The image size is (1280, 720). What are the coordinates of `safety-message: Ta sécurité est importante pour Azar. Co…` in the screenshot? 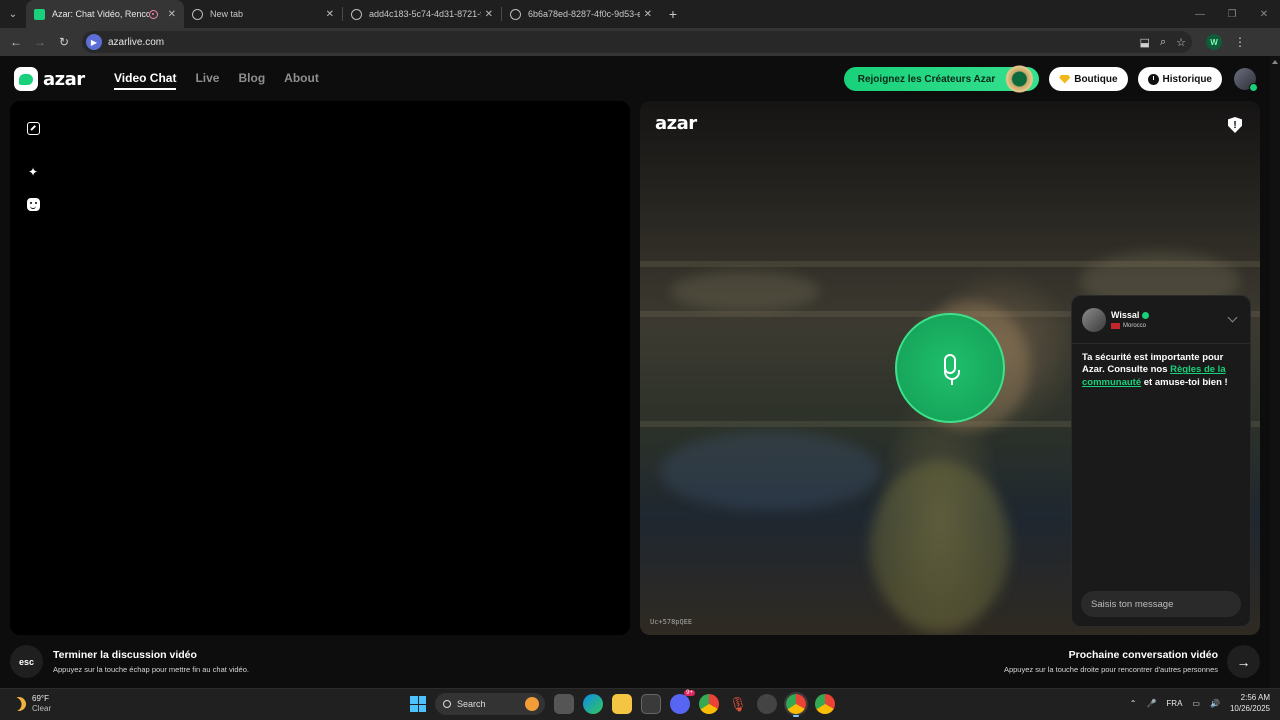 It's located at (1161, 370).